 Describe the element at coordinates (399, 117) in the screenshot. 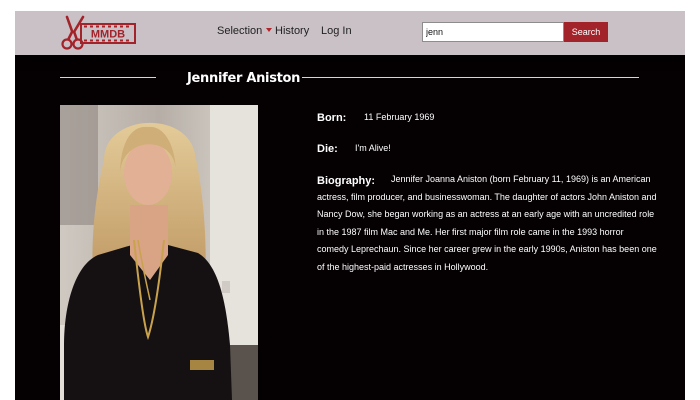

I see `born-value: 11 February 1969` at that location.